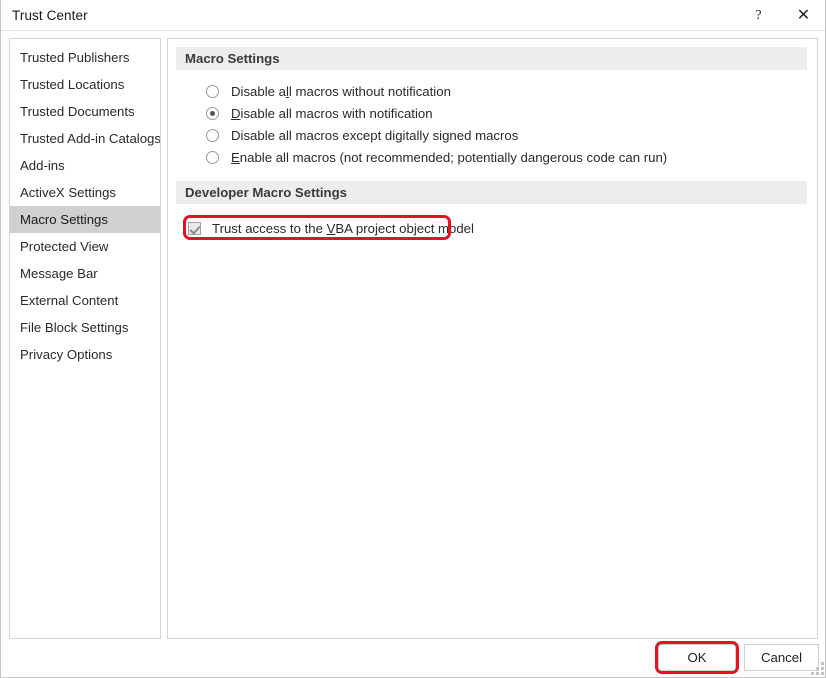 This screenshot has height=678, width=826. I want to click on sidebar-item: Message Bar, so click(85, 273).